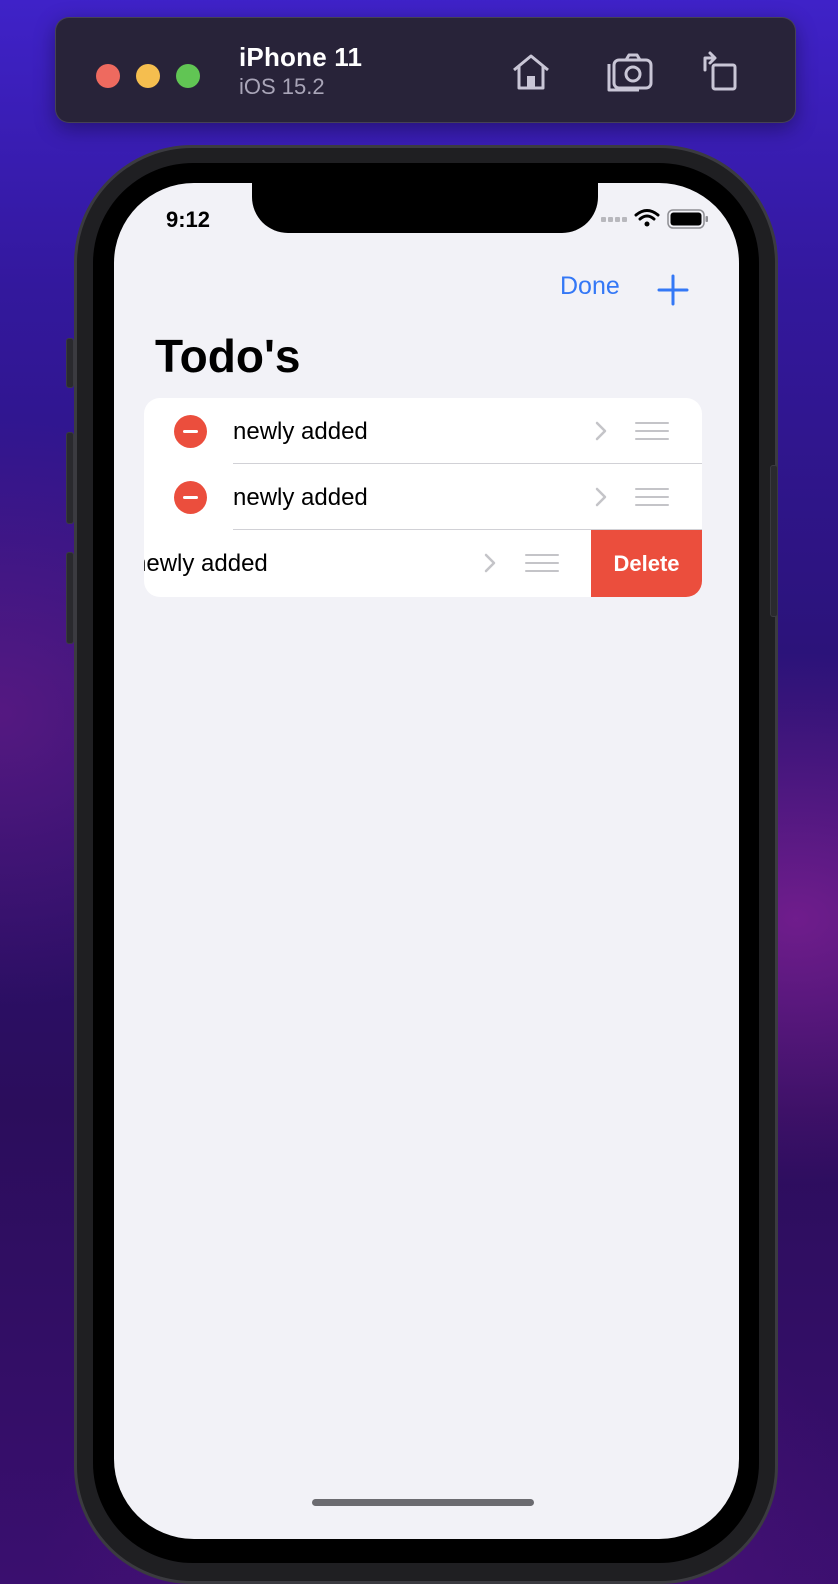 The image size is (838, 1584). Describe the element at coordinates (774, 541) in the screenshot. I see `power-button` at that location.